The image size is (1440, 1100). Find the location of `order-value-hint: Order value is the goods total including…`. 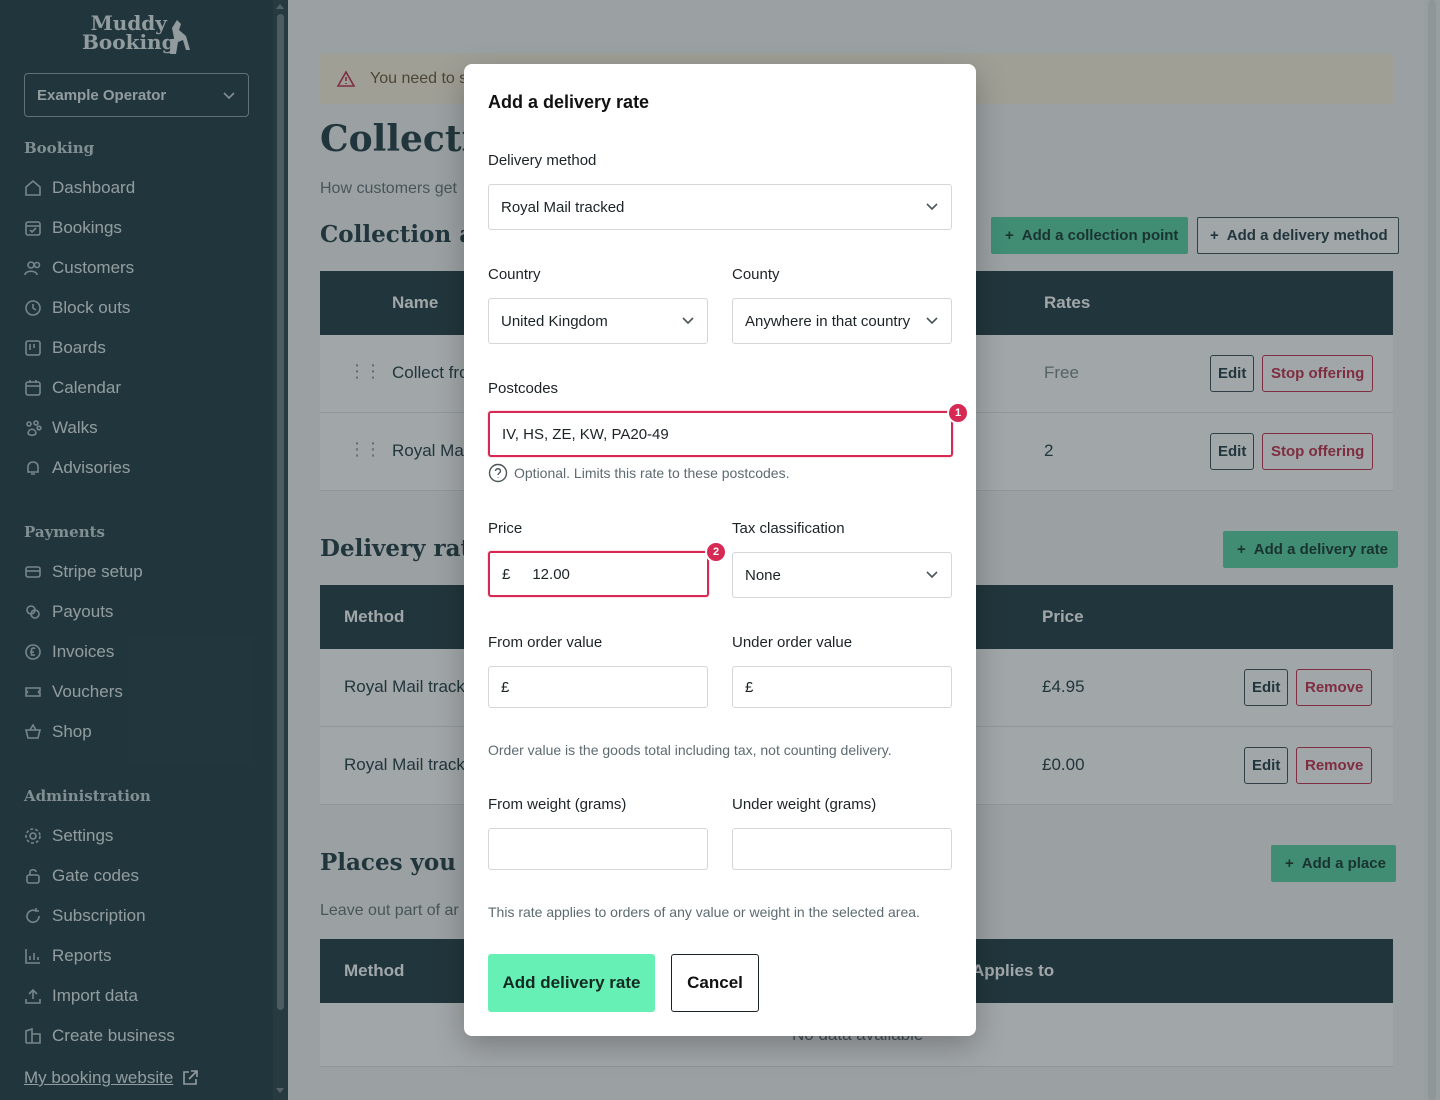

order-value-hint: Order value is the goods total including… is located at coordinates (690, 750).